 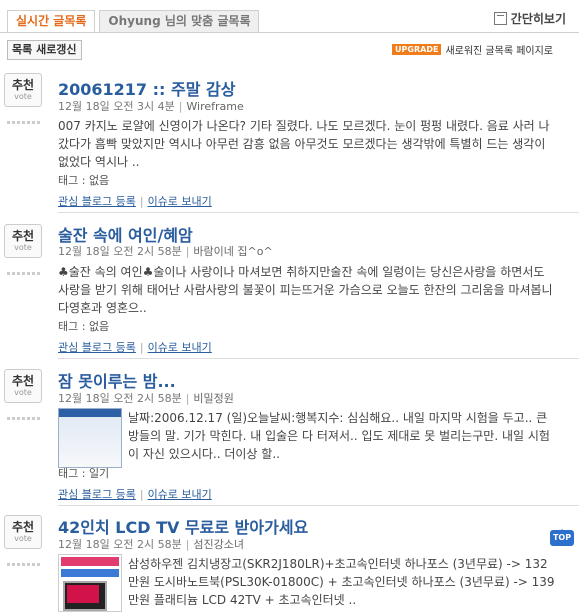 What do you see at coordinates (179, 21) in the screenshot?
I see `tab-custom: Ohyung 님의 맞춤 글목록` at bounding box center [179, 21].